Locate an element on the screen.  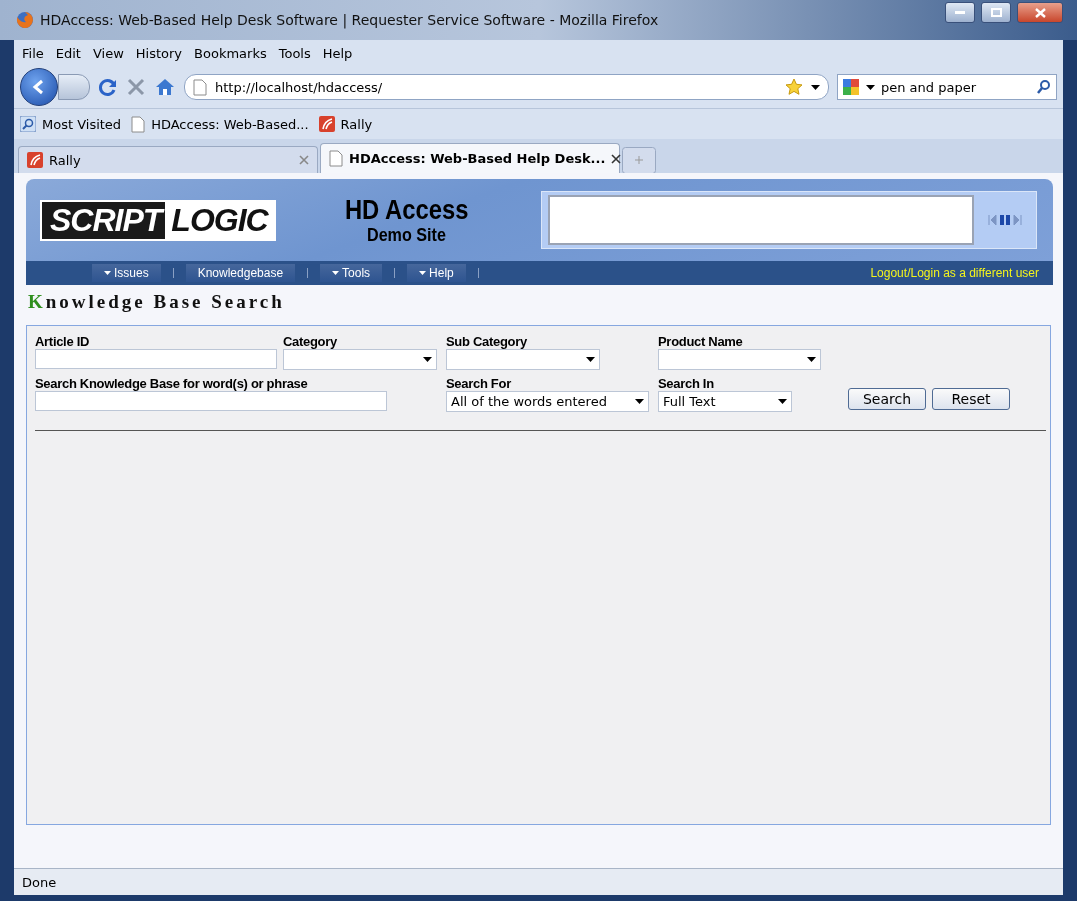
google-icon is located at coordinates (851, 87).